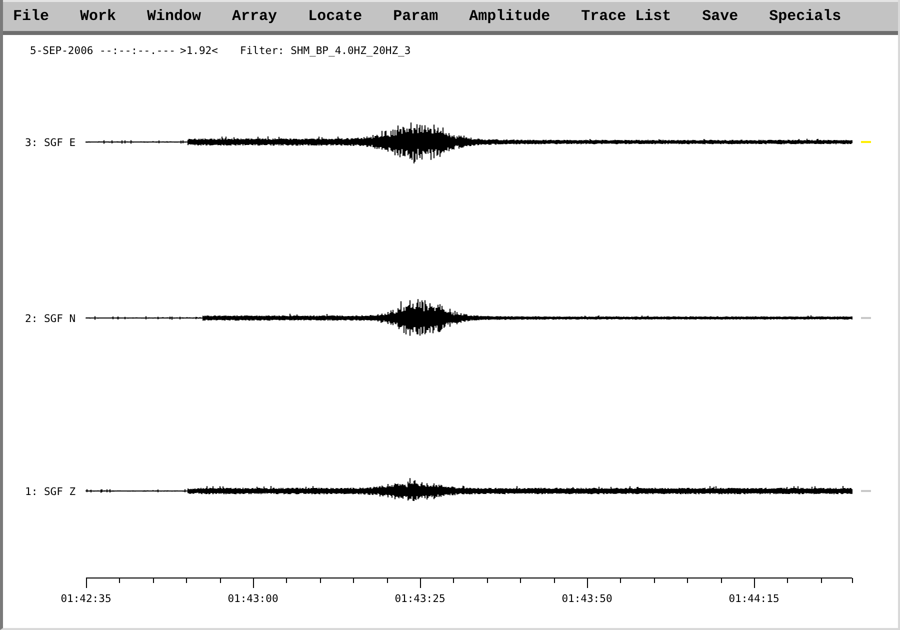 The height and width of the screenshot is (630, 900). Describe the element at coordinates (335, 16) in the screenshot. I see `menu-item: Locate` at that location.